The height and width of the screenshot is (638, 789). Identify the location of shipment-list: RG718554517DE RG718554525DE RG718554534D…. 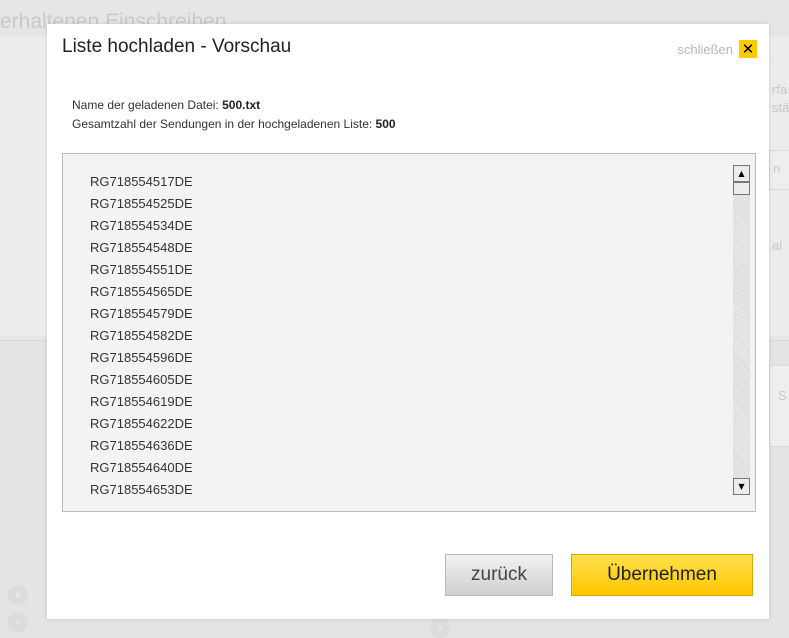
(141, 336).